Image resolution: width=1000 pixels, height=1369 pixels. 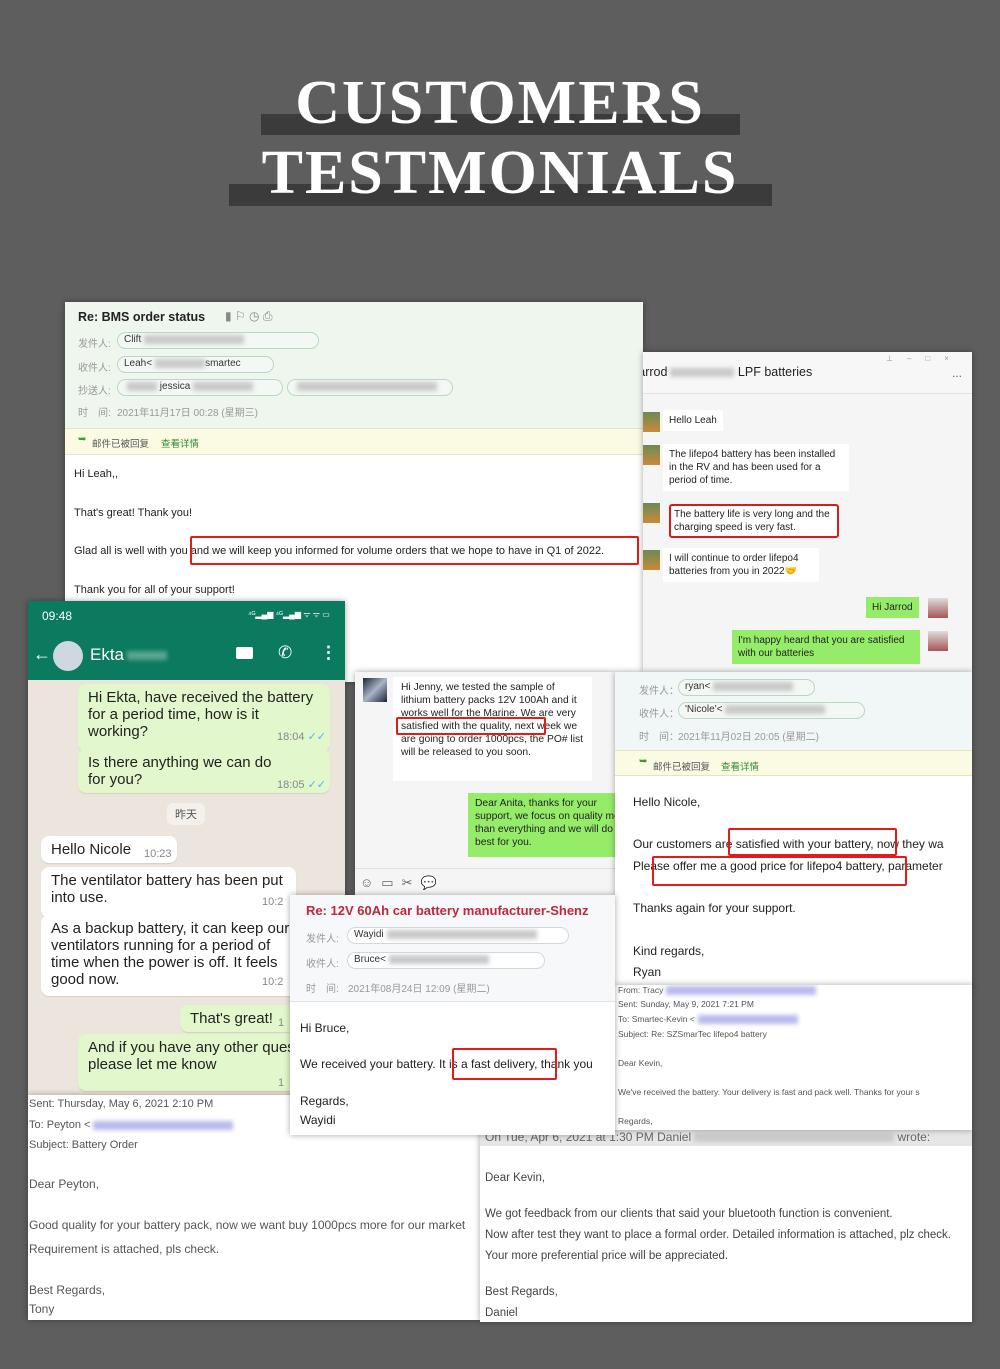 I want to click on from-label: 发件人：, so click(x=659, y=691).